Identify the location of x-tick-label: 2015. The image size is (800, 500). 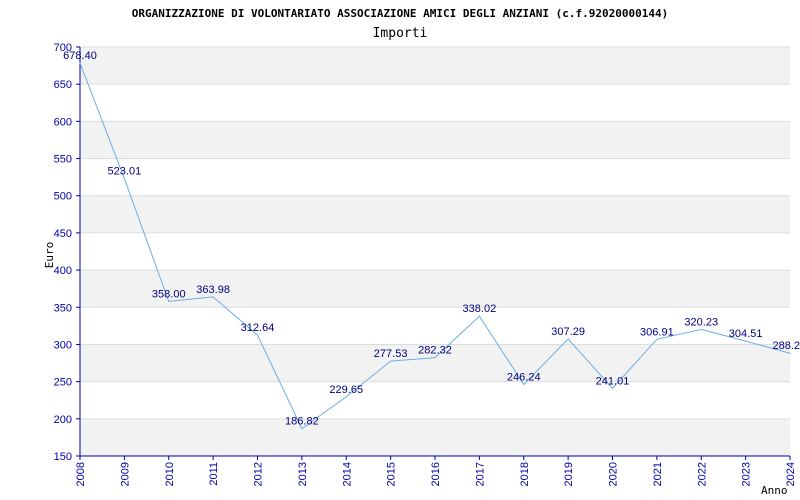
(392, 474).